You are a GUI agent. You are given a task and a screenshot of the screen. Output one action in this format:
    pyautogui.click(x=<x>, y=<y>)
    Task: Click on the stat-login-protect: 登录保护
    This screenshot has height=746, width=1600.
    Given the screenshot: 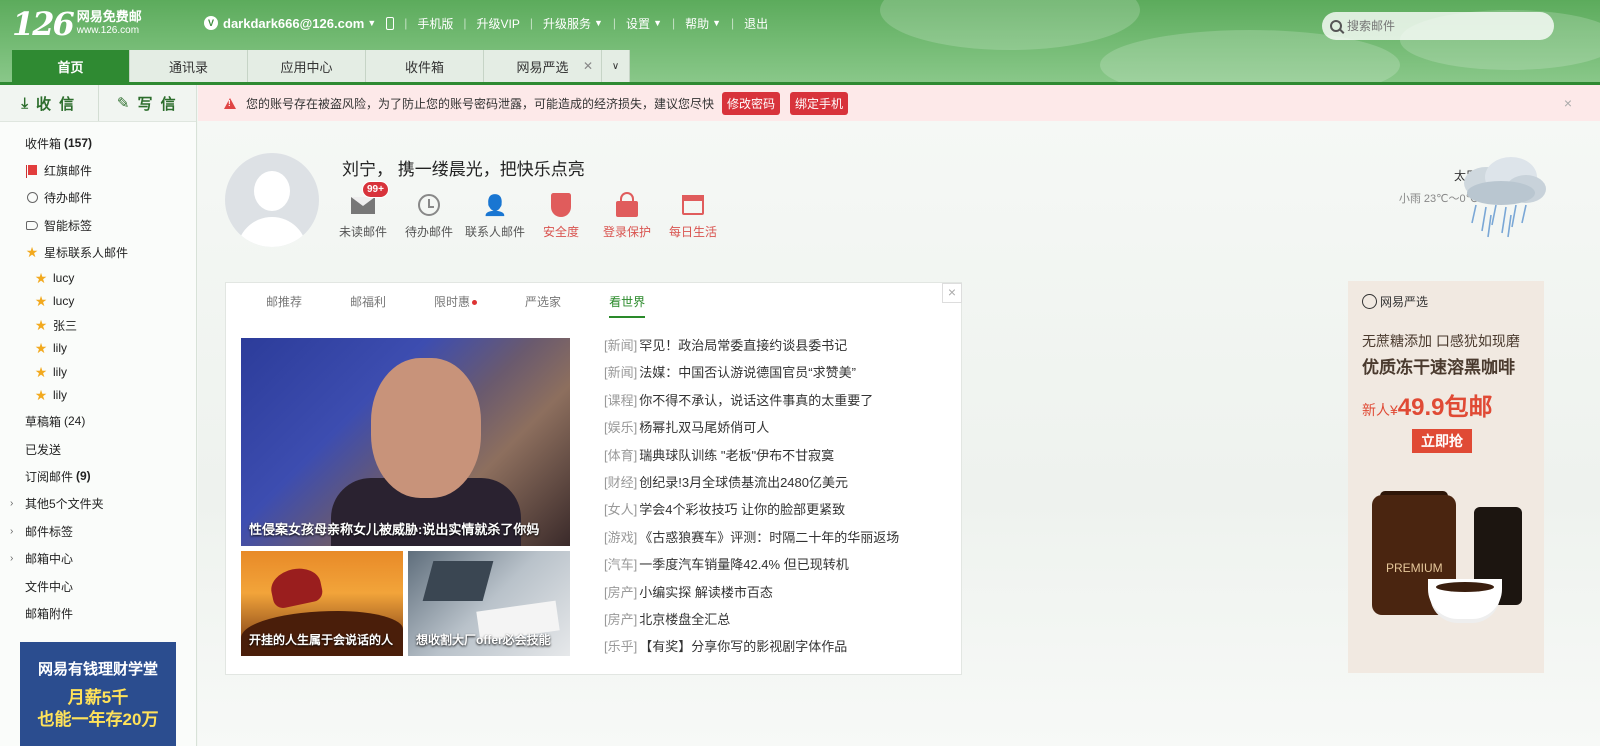 What is the action you would take?
    pyautogui.click(x=627, y=214)
    